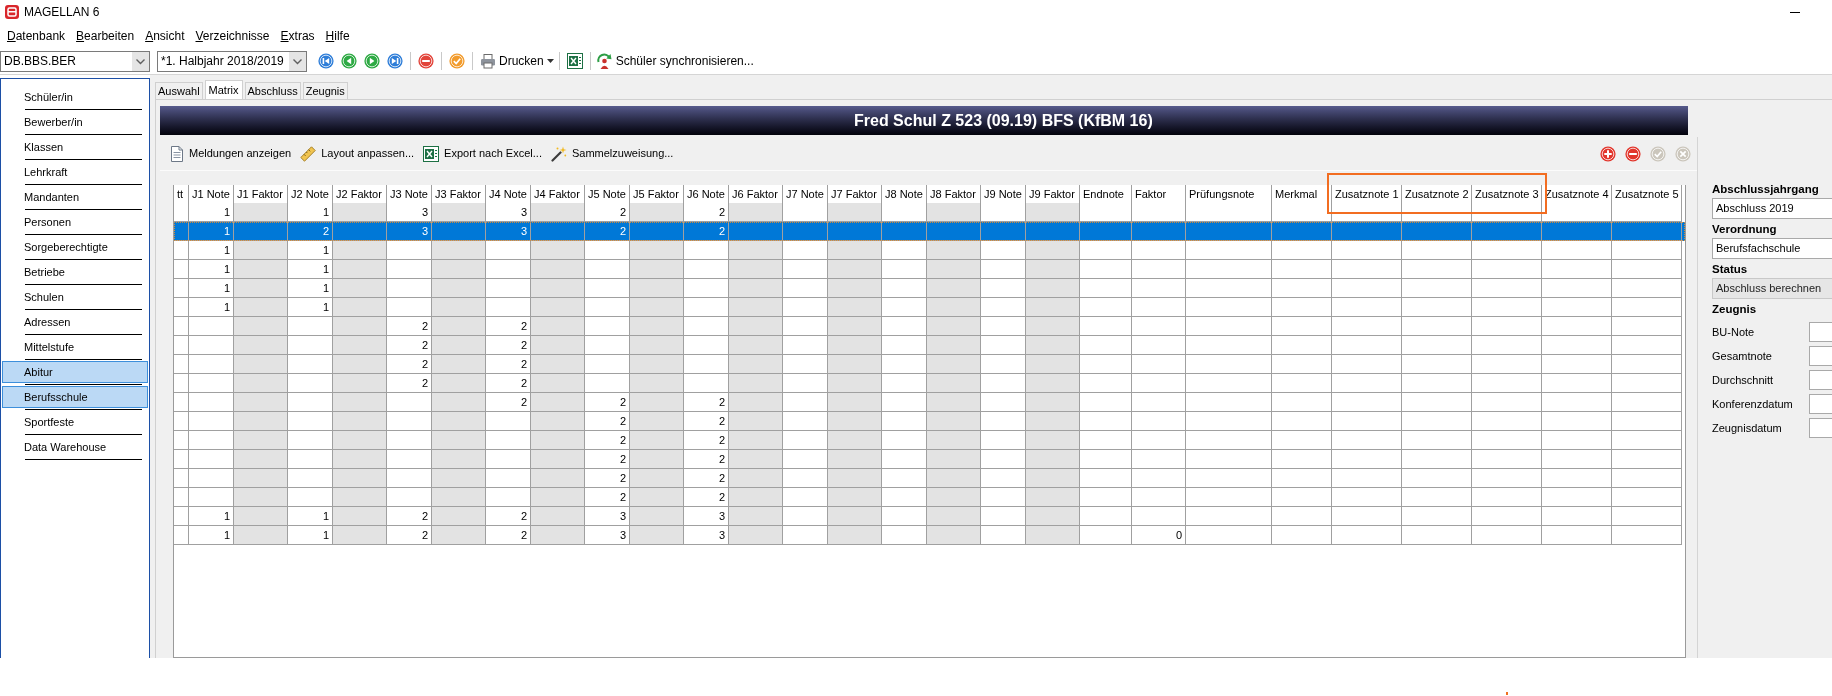 The image size is (1832, 696). I want to click on app-icon, so click(12, 12).